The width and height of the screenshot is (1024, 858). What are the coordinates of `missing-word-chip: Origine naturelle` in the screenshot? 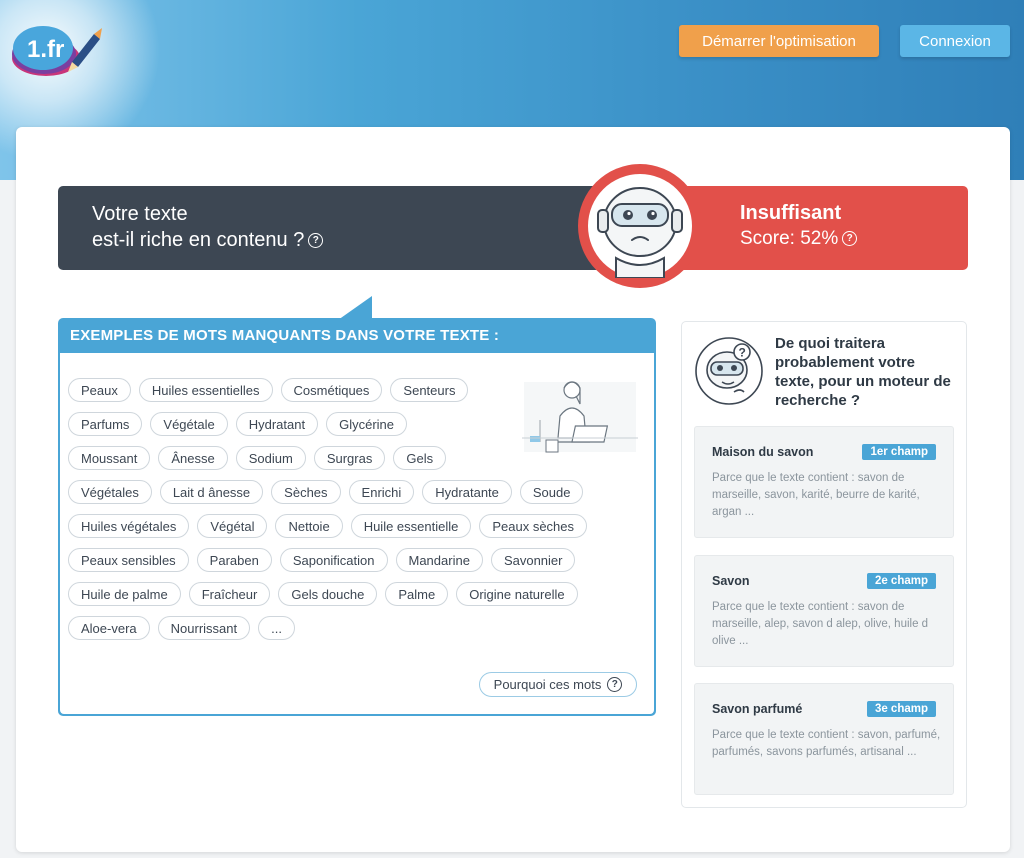 It's located at (517, 594).